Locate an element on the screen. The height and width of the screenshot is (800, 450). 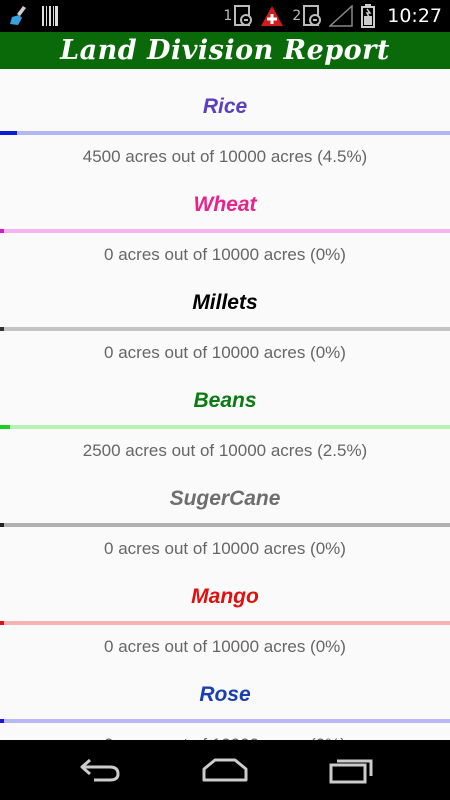
navigation-bar is located at coordinates (225, 770).